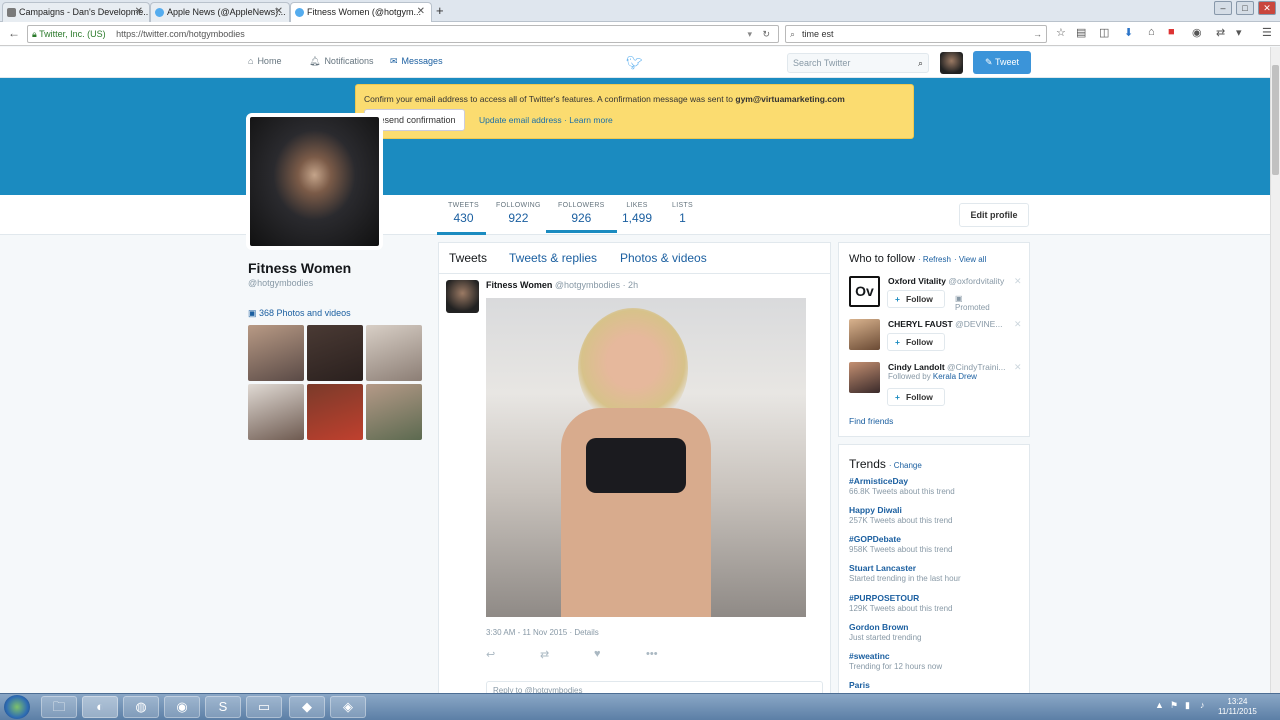 The width and height of the screenshot is (1280, 720). I want to click on flag-icon: ⚑, so click(1174, 705).